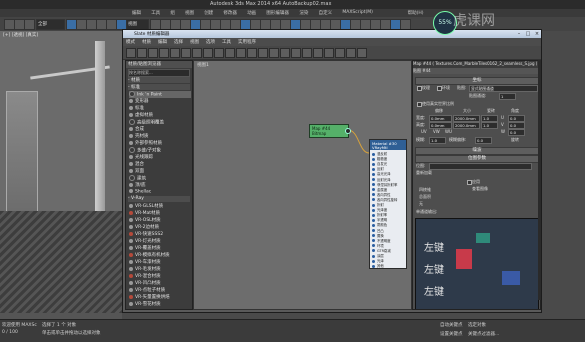 The image size is (585, 342). I want to click on app-menu-item: 工具, so click(155, 13).